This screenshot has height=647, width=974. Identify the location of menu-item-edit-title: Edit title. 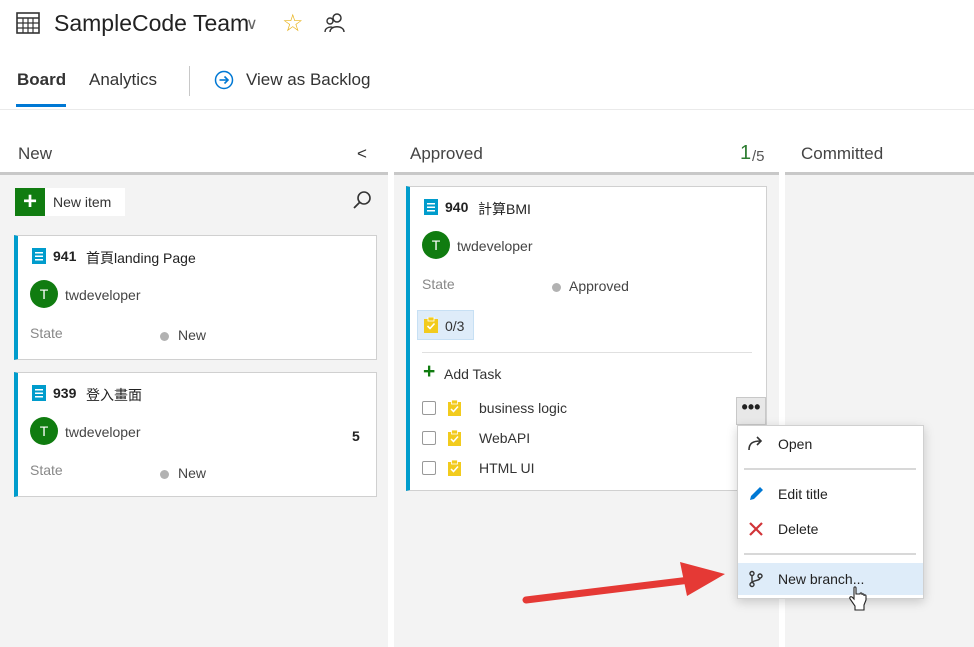
(830, 494).